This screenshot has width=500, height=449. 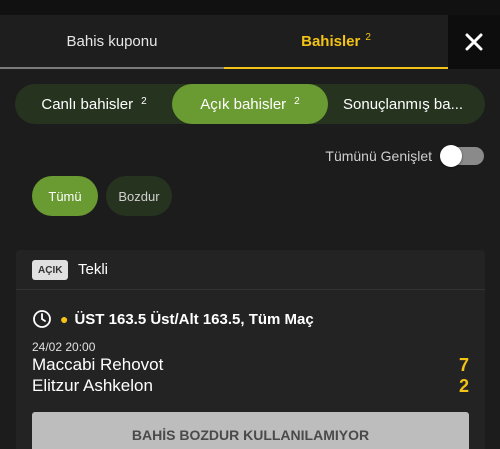 What do you see at coordinates (50, 270) in the screenshot?
I see `status-badge: AÇIK` at bounding box center [50, 270].